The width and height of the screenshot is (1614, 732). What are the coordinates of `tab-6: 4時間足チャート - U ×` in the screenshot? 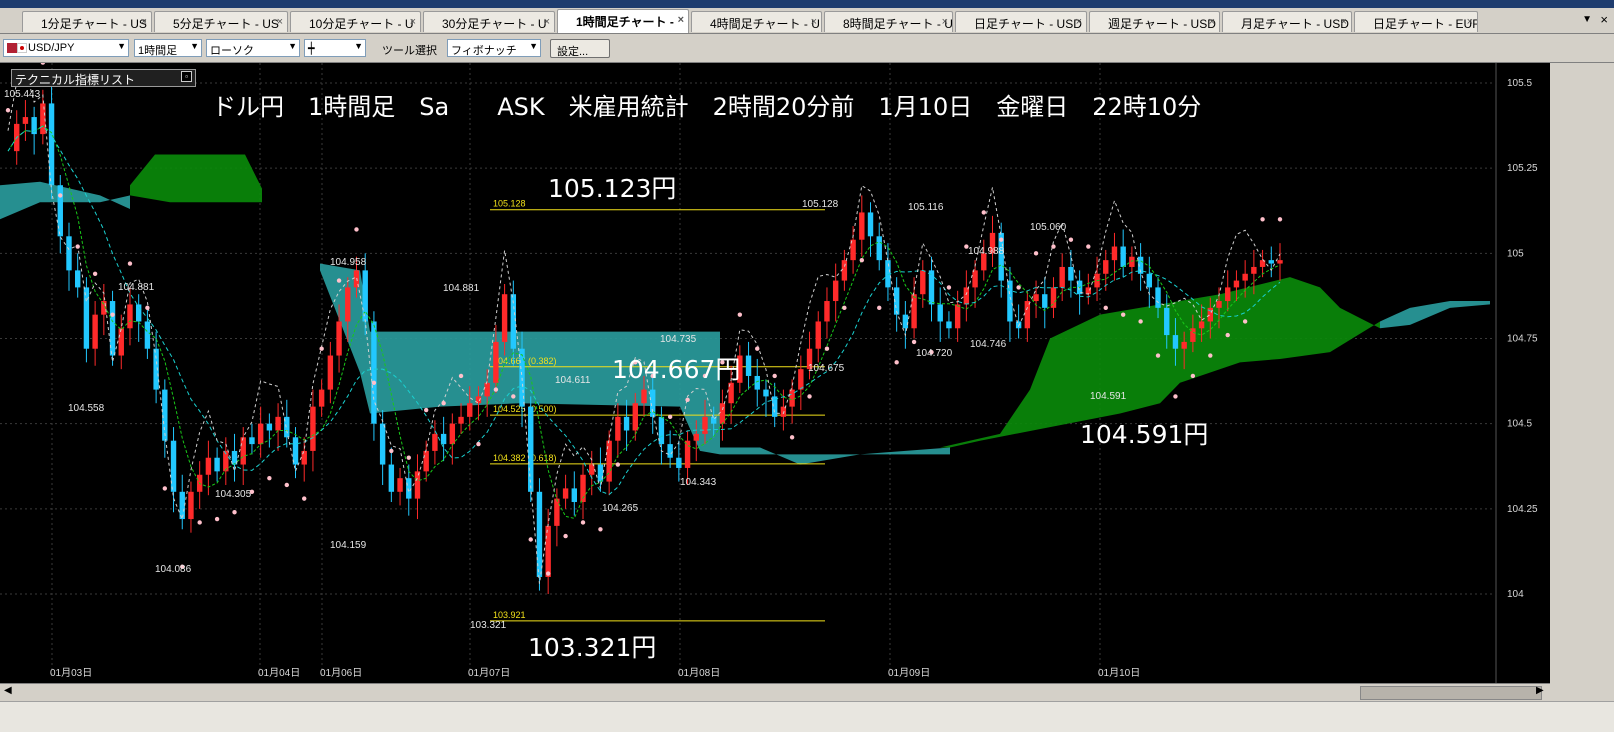 It's located at (756, 21).